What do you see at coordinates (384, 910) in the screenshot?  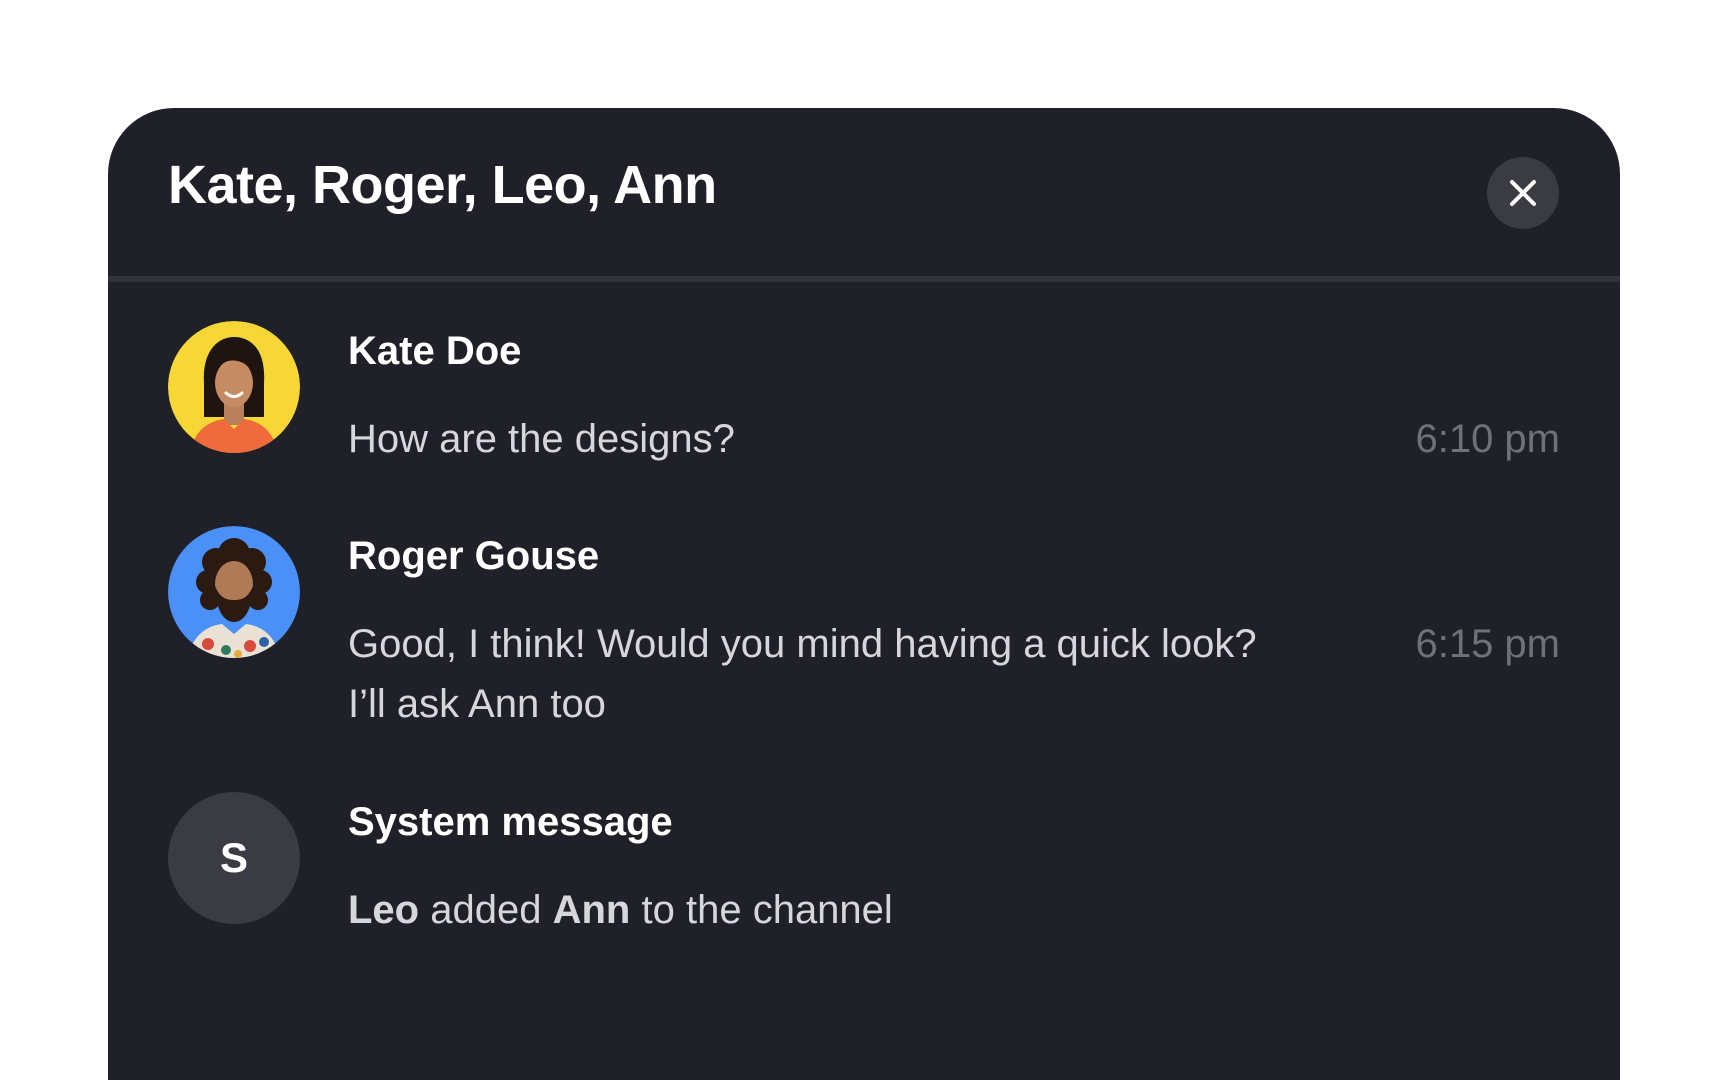 I see `actor-name: Leo` at bounding box center [384, 910].